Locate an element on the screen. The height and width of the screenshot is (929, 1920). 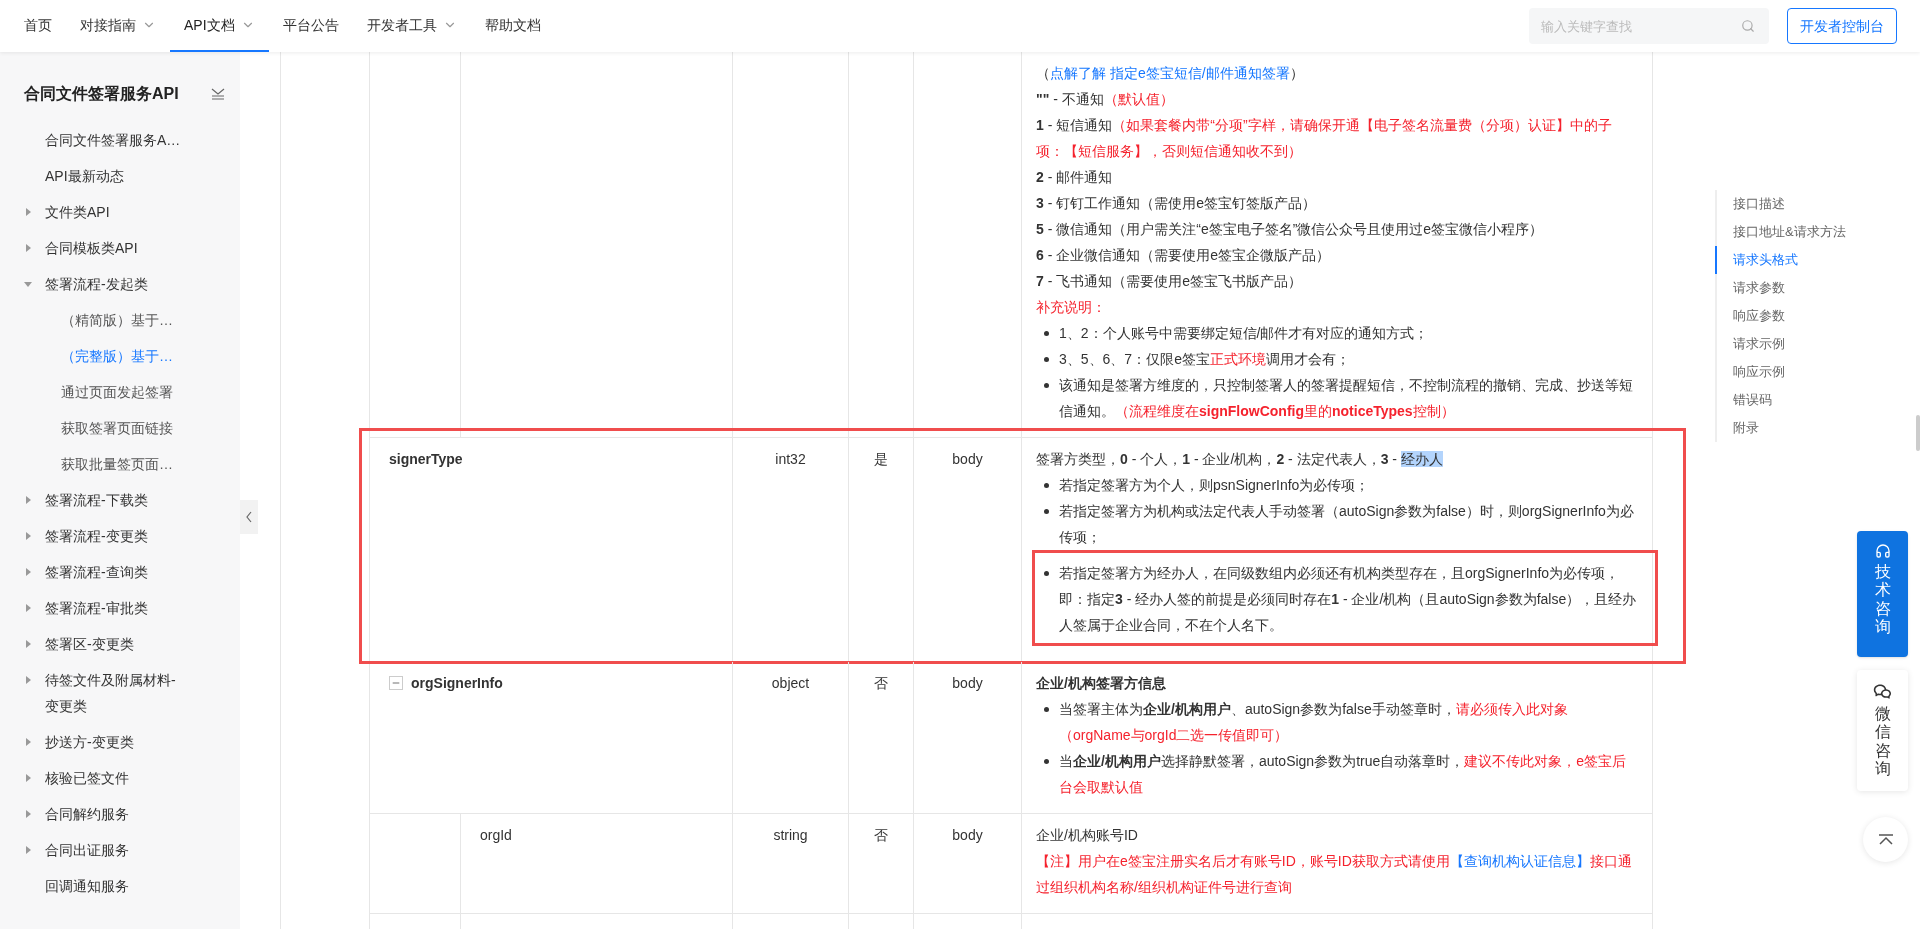
description-text: 签署方类型，0 - 个人，1 - 企业/机构，2 - 法定代表人，3 - 经办人 is located at coordinates (1240, 459).